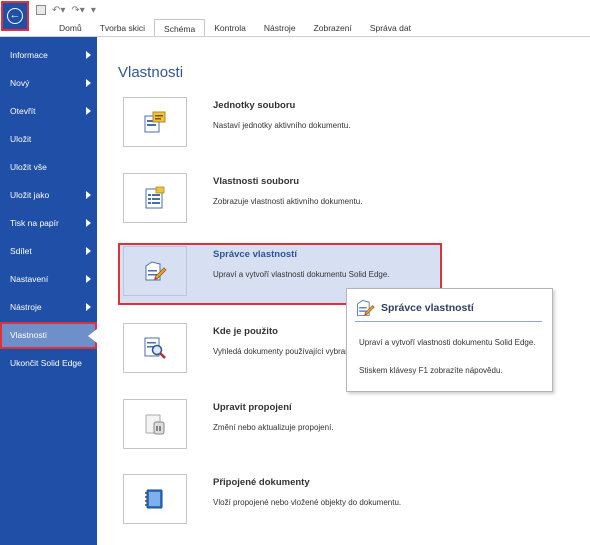 The height and width of the screenshot is (545, 590). I want to click on customize-toolbar-icon: ▾, so click(93, 10).